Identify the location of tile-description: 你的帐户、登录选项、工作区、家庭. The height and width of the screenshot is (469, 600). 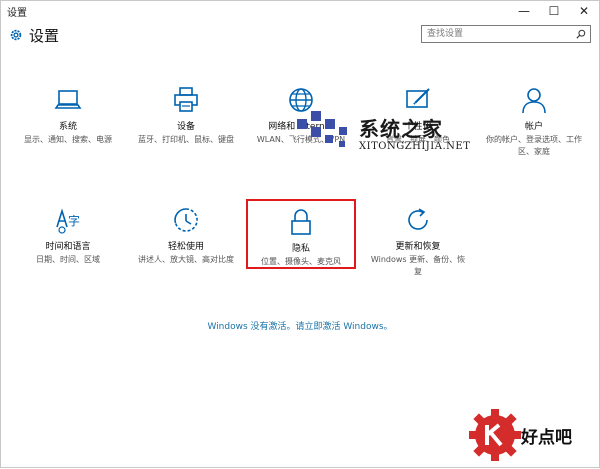
(534, 145).